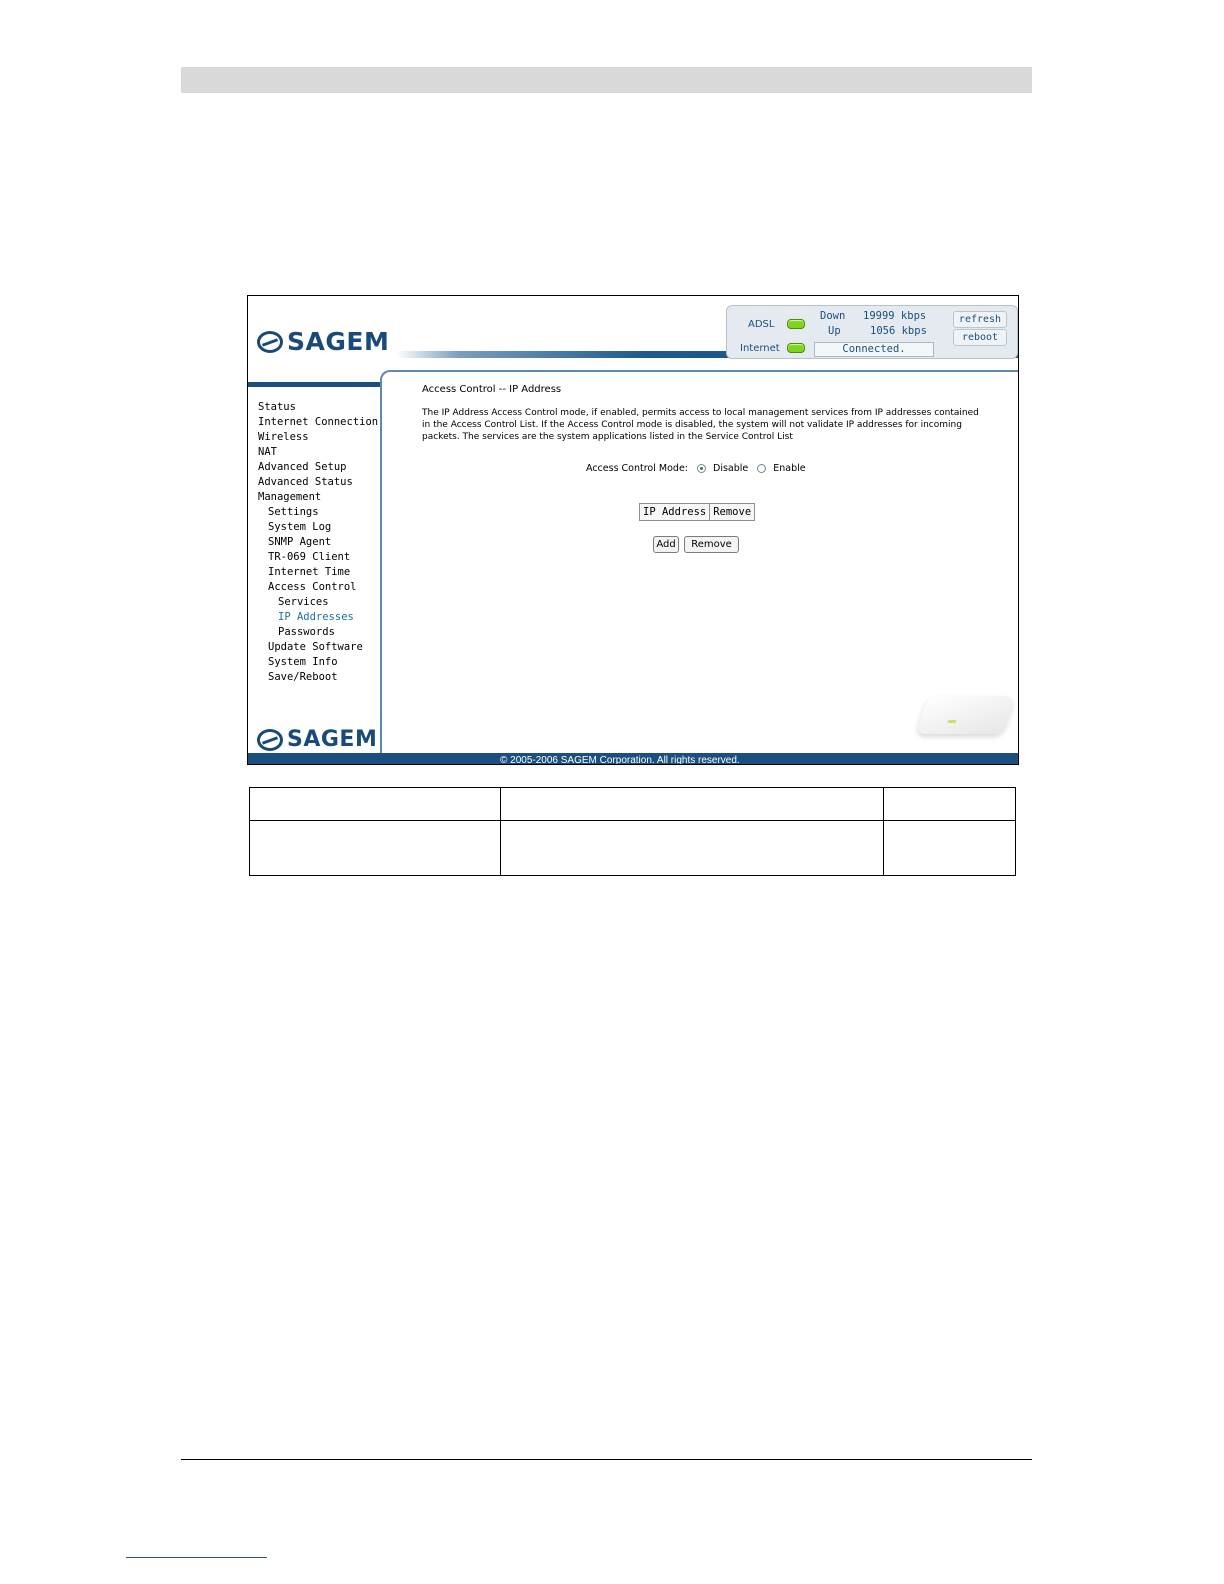 The width and height of the screenshot is (1224, 1584). I want to click on sidebar-item-save-reboot: Save/Reboot, so click(318, 677).